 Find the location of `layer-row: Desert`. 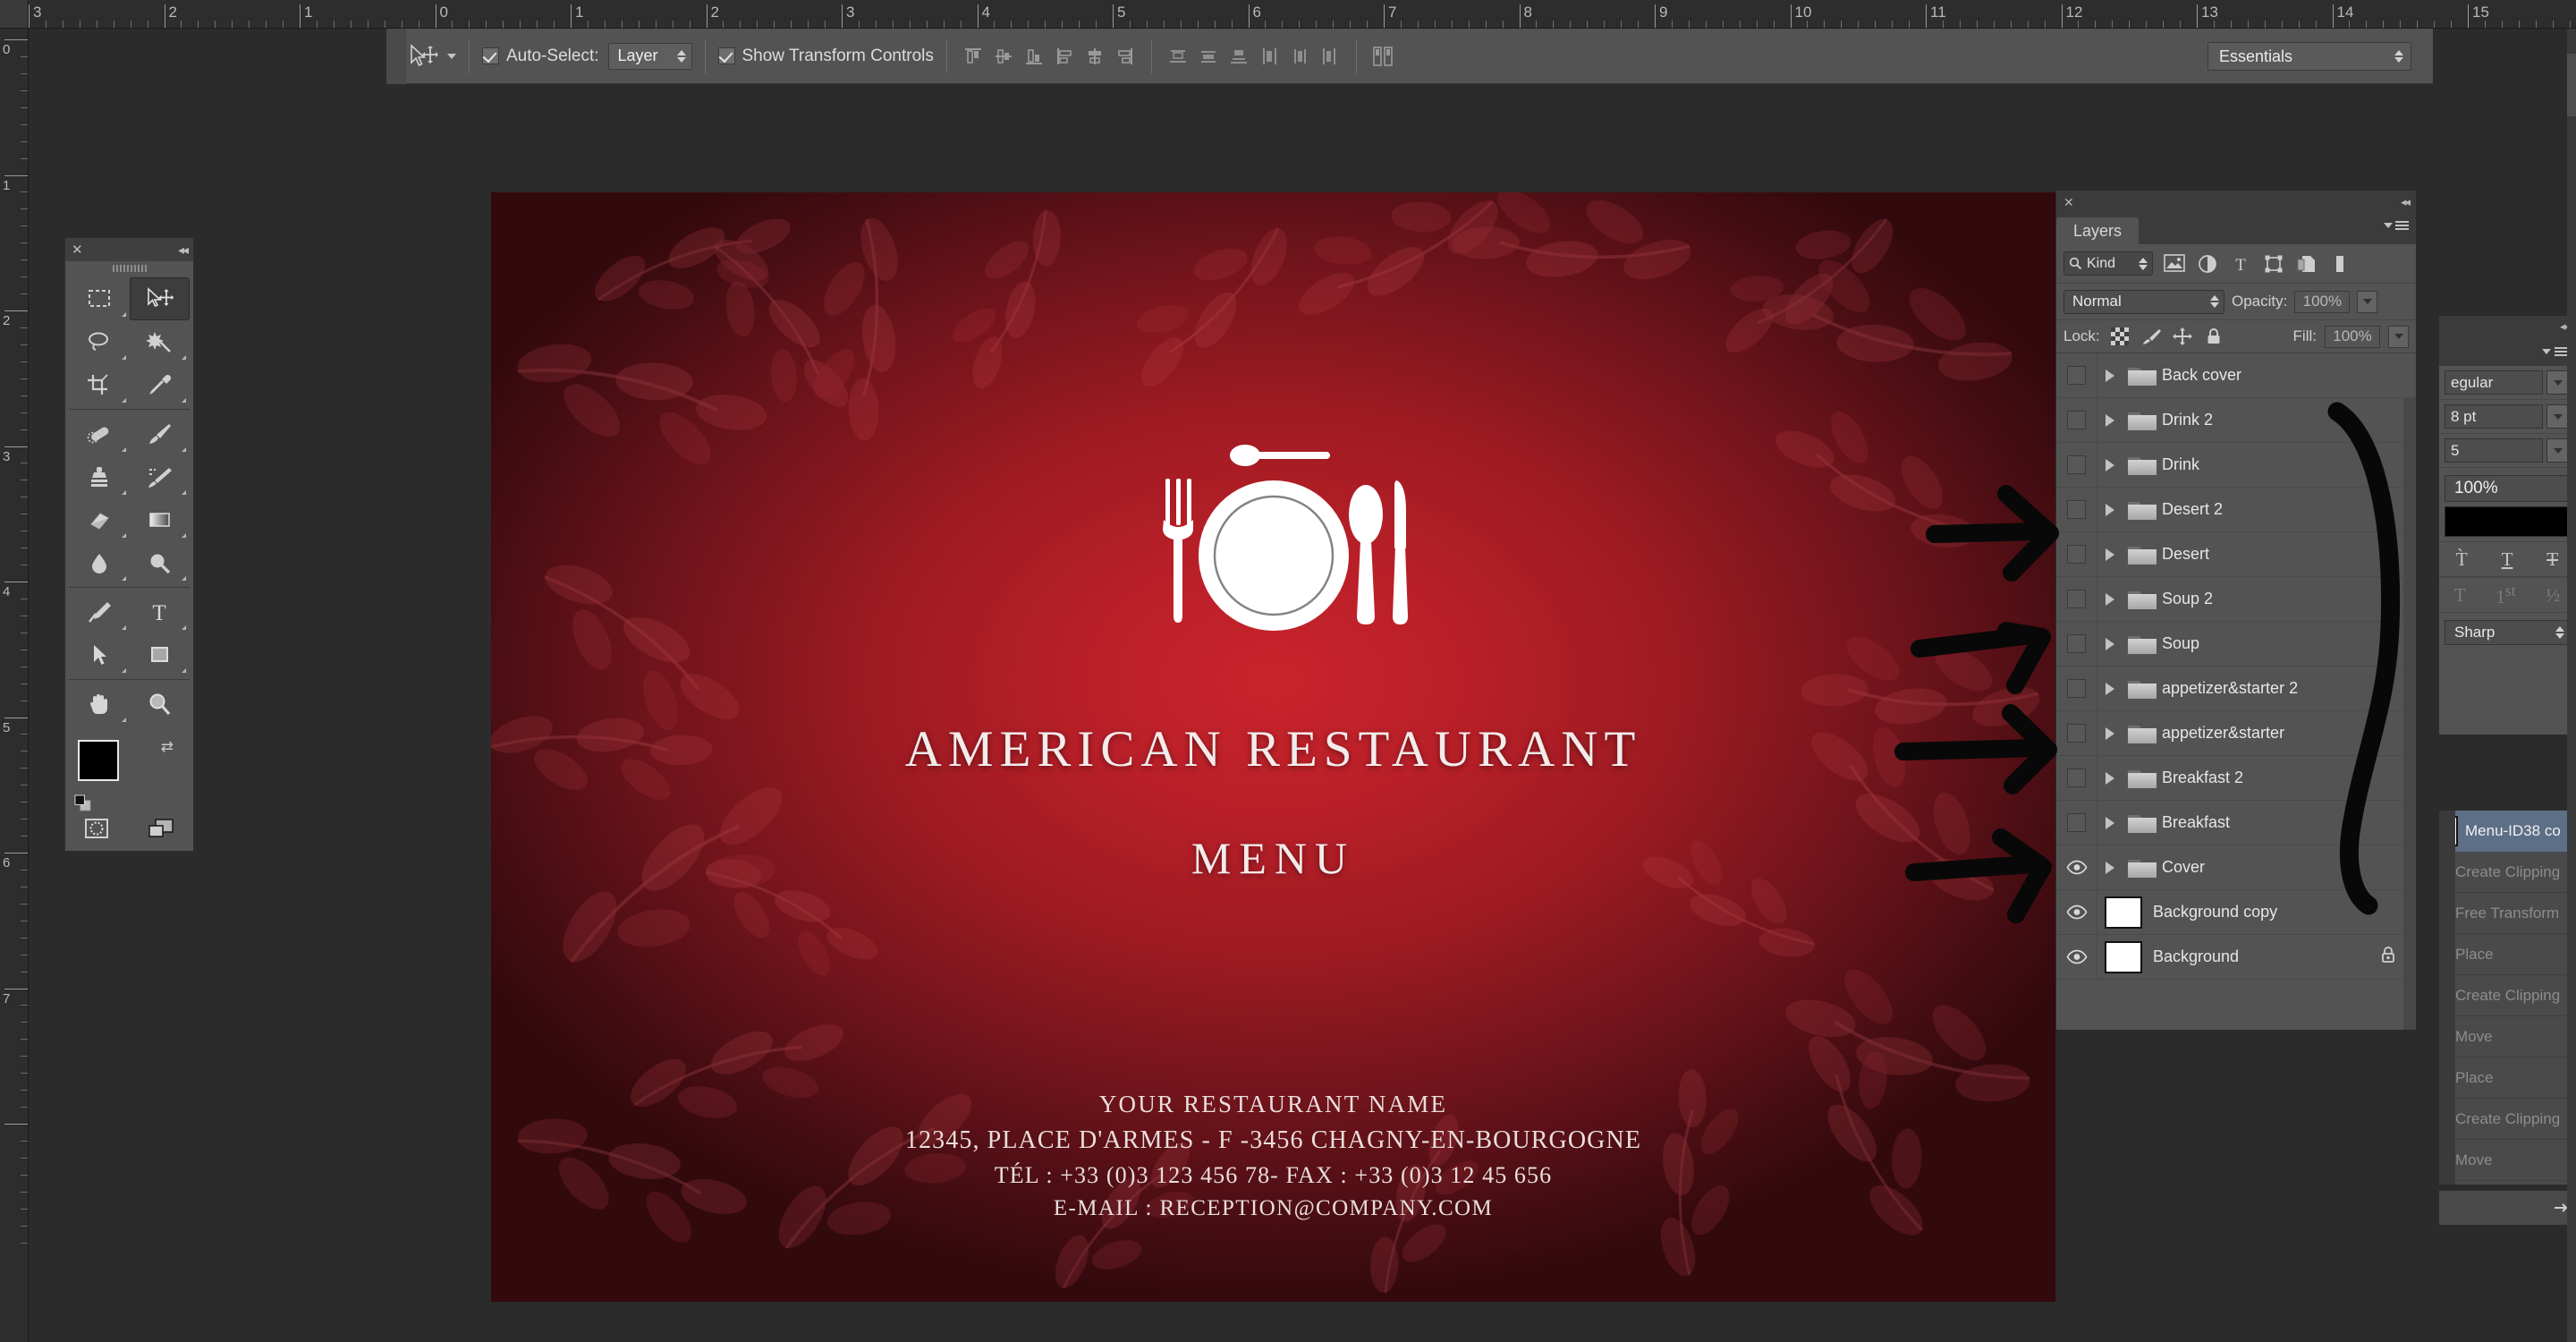

layer-row: Desert is located at coordinates (2236, 555).